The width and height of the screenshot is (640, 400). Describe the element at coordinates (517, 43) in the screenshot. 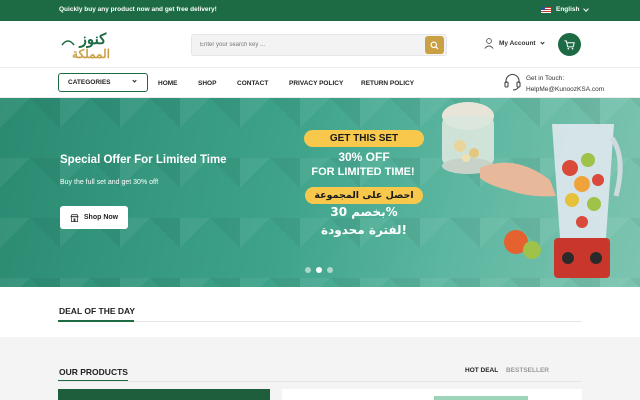

I see `account-label: My Account` at that location.